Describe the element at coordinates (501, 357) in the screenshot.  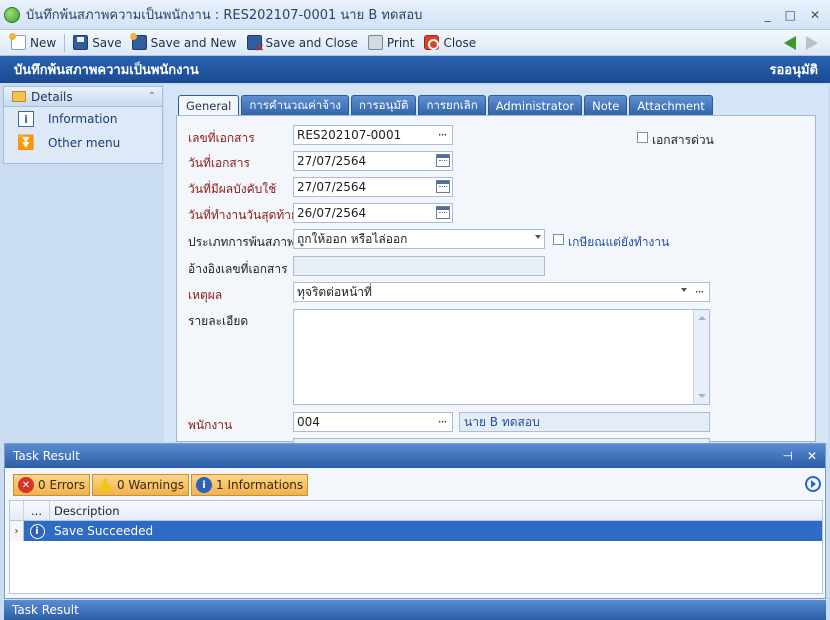
I see `detail-textarea` at that location.